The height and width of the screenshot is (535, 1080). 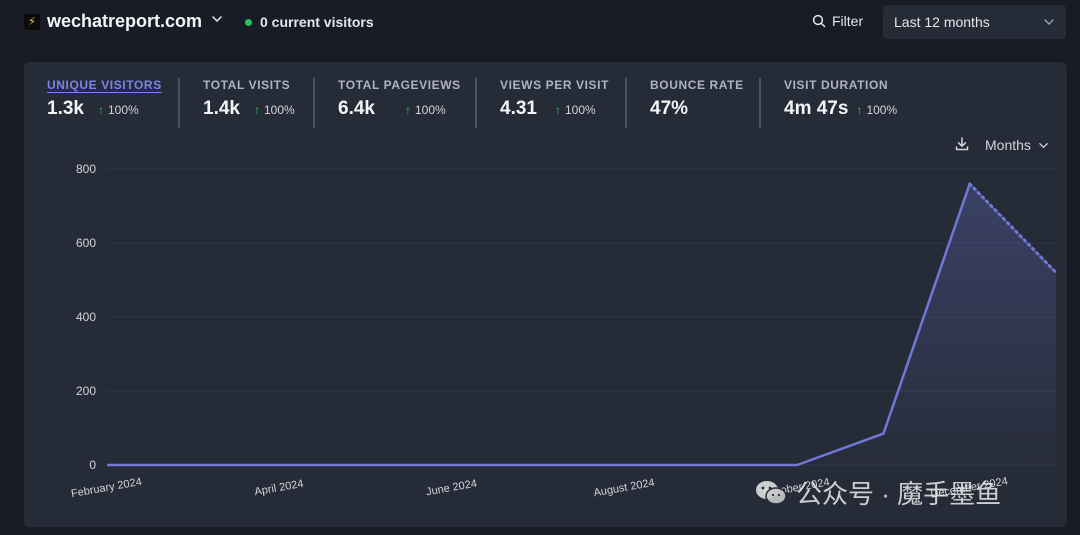 I want to click on watermark-text: 公众号 · 魔手墨鱼, so click(x=899, y=494).